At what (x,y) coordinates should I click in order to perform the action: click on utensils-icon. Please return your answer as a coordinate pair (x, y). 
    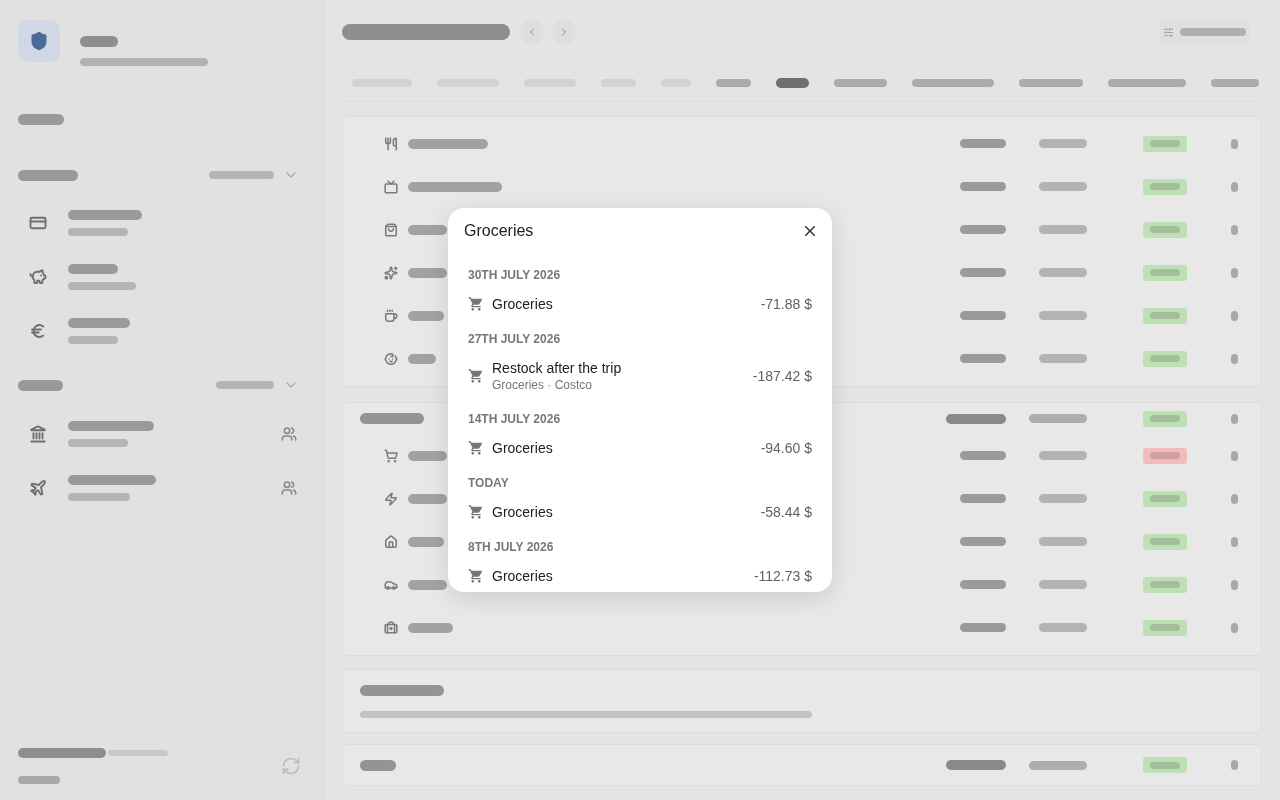
    Looking at the image, I should click on (391, 143).